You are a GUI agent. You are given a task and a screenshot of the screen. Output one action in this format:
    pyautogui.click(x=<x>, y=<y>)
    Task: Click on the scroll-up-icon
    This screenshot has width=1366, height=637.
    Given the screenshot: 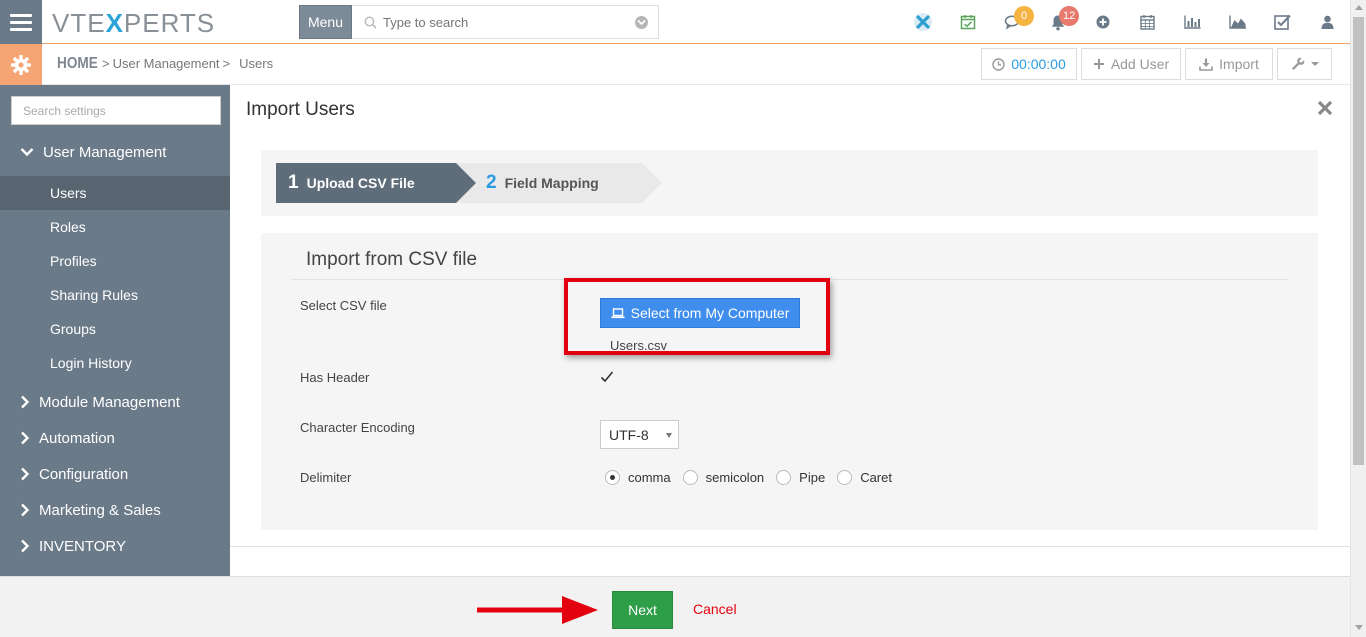 What is the action you would take?
    pyautogui.click(x=1359, y=7)
    